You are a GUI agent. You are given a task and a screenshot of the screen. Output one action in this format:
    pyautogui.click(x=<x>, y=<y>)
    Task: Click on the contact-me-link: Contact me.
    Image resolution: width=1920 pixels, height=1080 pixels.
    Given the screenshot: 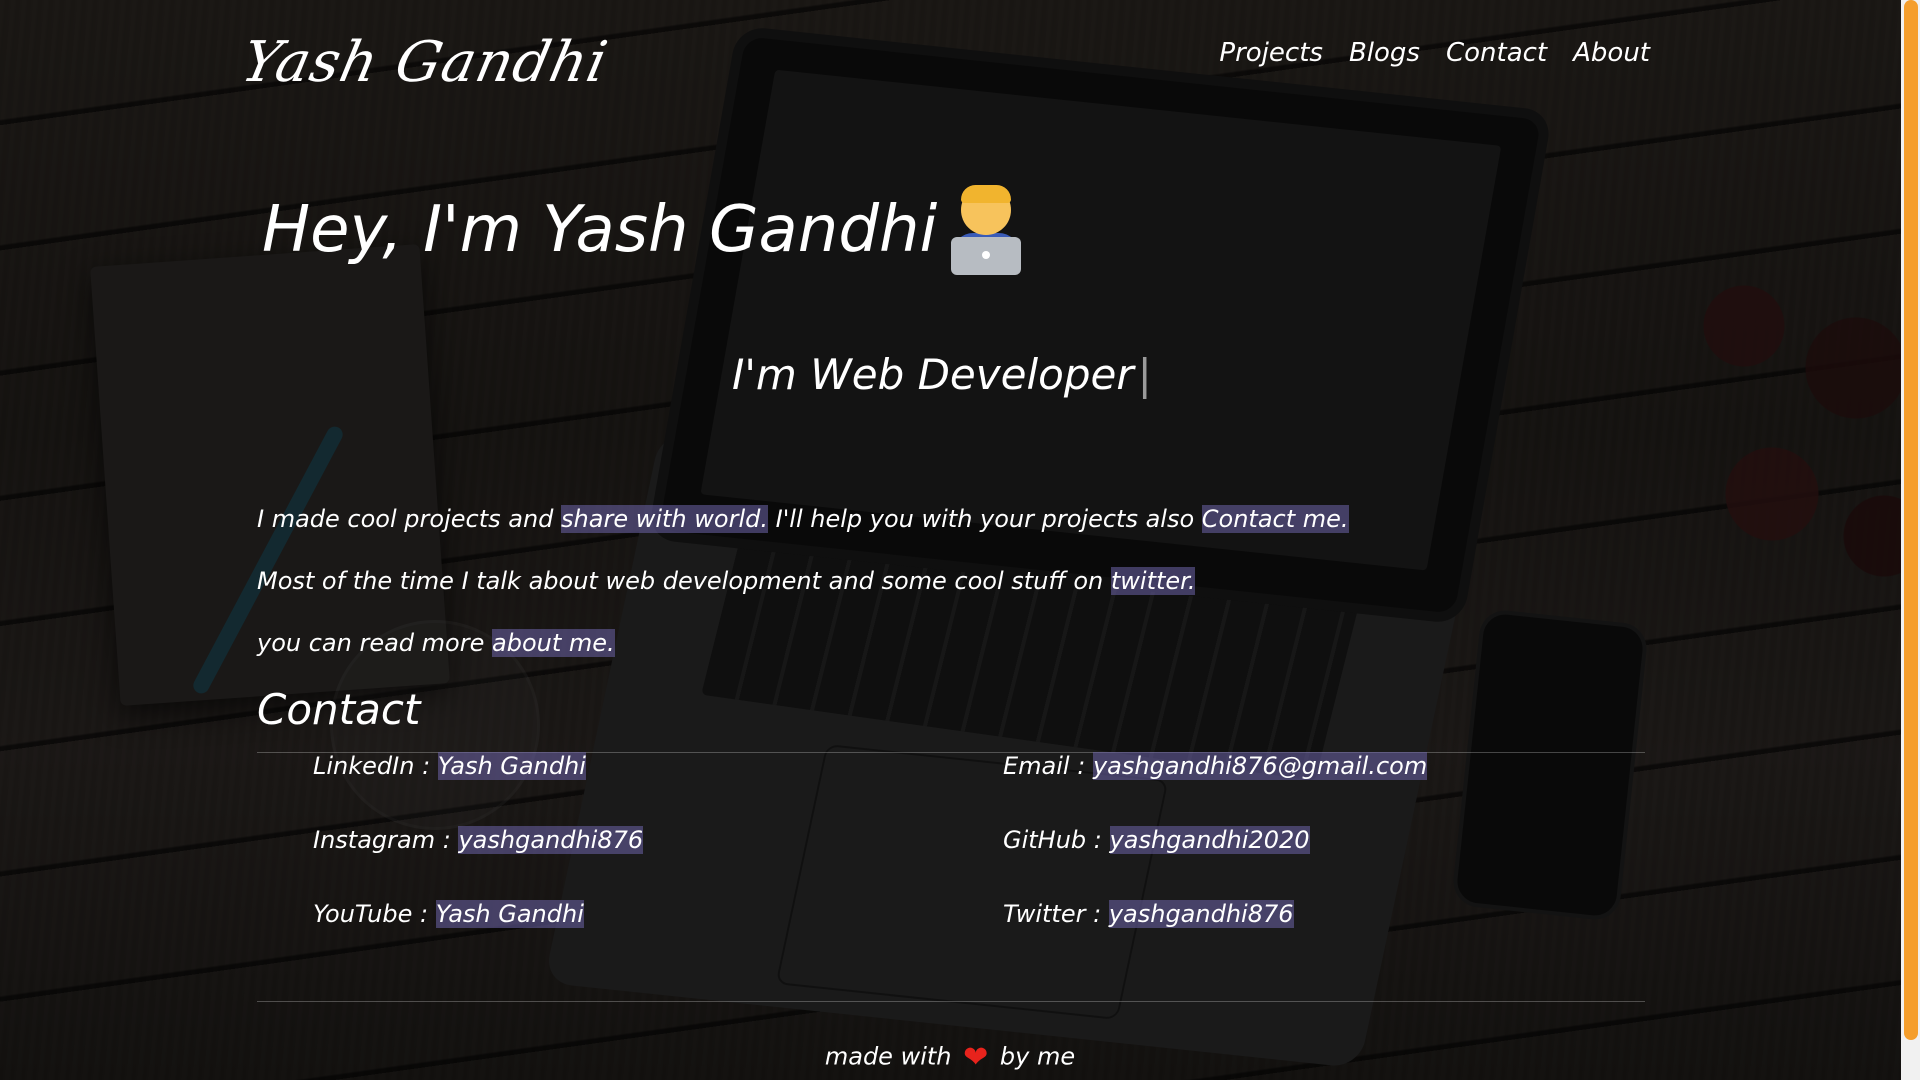 What is the action you would take?
    pyautogui.click(x=1275, y=519)
    